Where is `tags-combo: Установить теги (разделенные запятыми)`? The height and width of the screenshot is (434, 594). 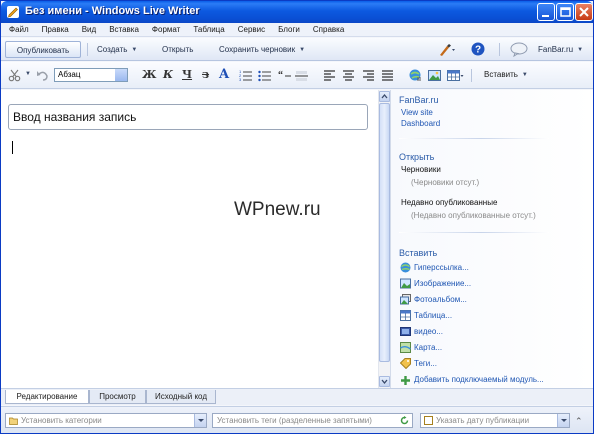 tags-combo: Установить теги (разделенные запятыми) is located at coordinates (312, 420).